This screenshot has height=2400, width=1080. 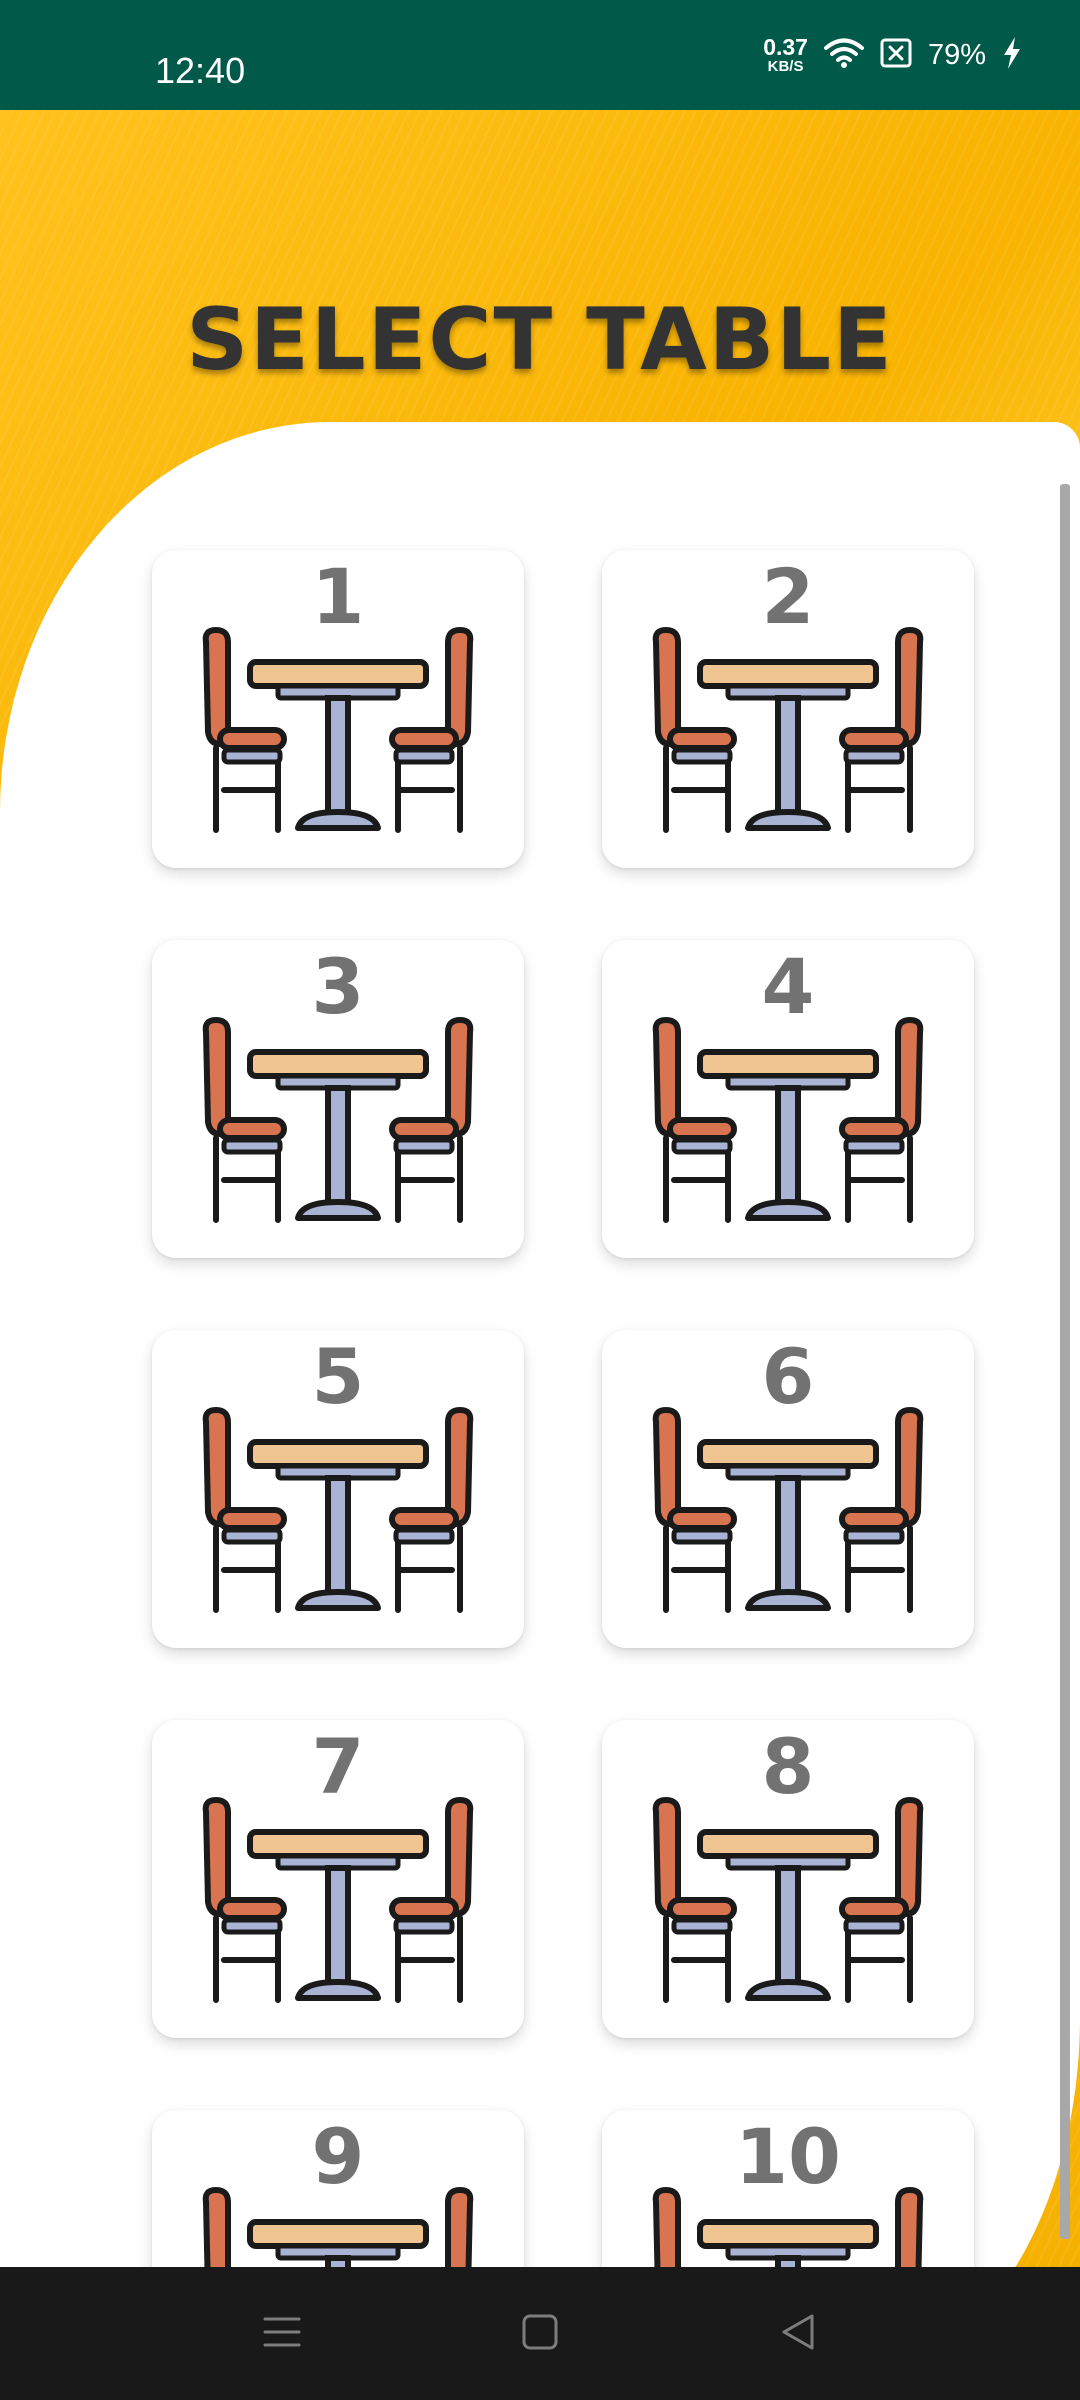 I want to click on status-time: 12:40, so click(x=200, y=70).